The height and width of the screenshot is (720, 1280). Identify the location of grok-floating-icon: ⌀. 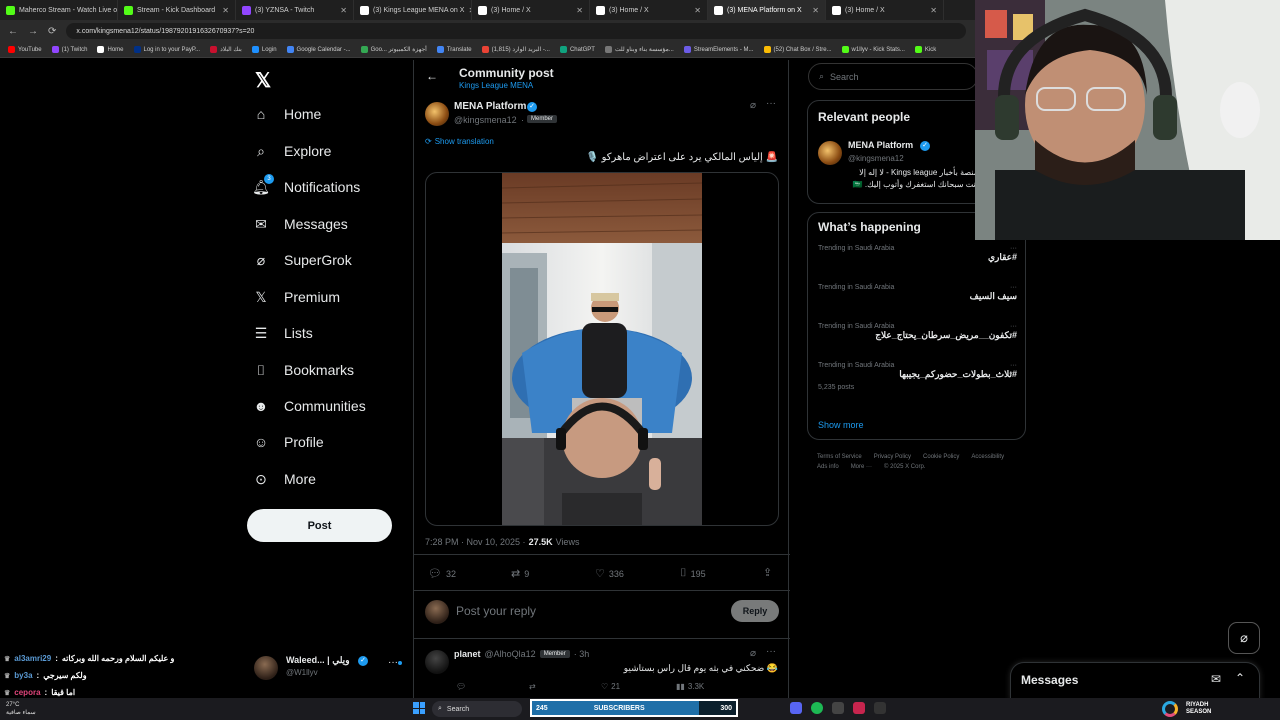
(1244, 638).